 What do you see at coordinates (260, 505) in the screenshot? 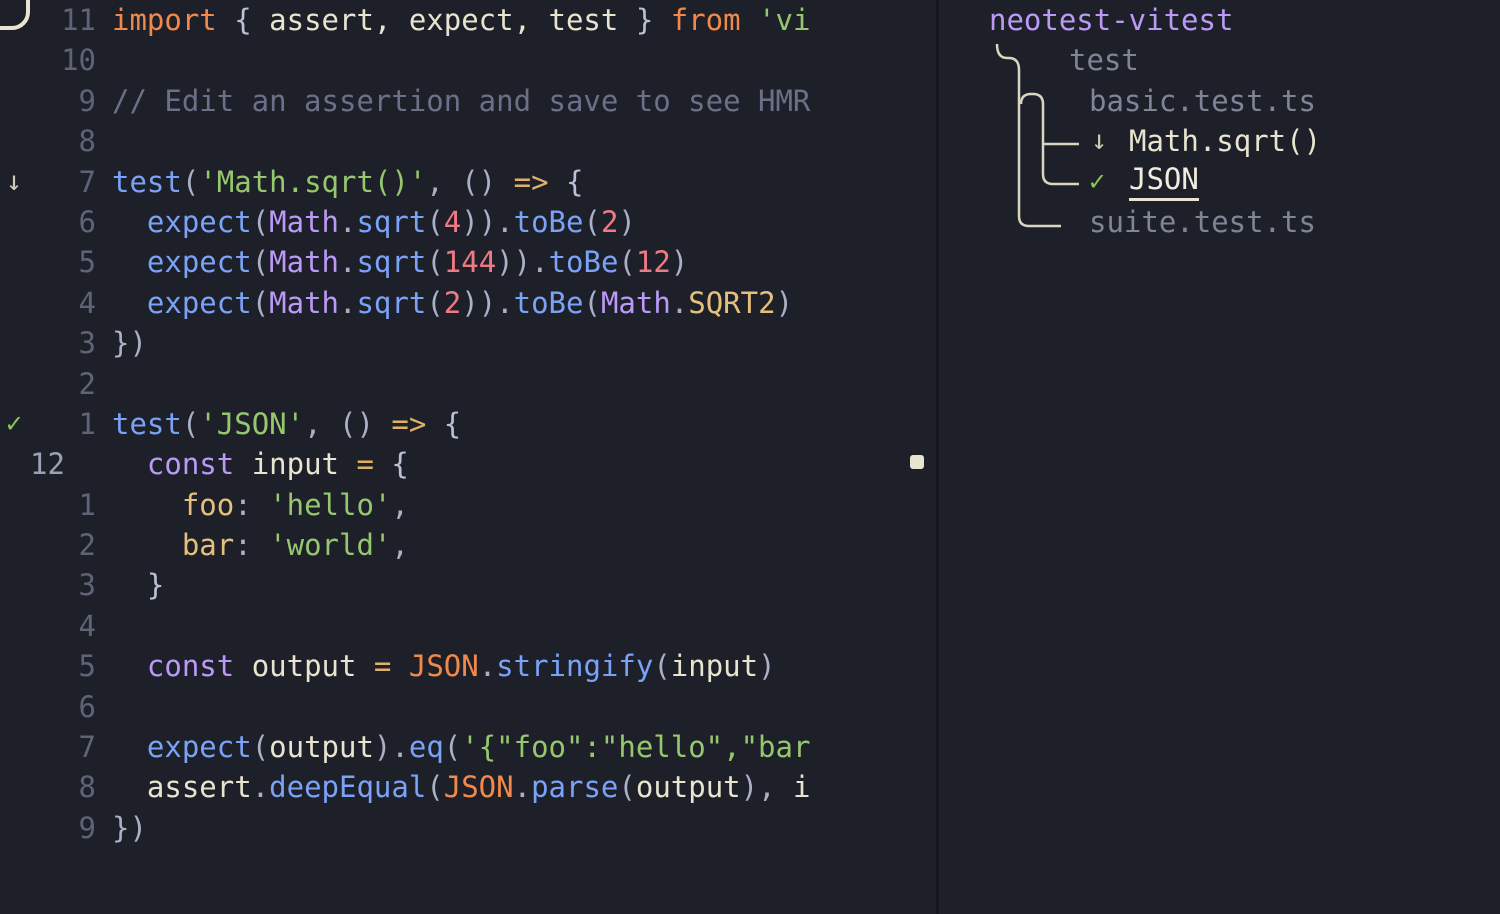
I see `code-line-text: foo: 'hello',` at bounding box center [260, 505].